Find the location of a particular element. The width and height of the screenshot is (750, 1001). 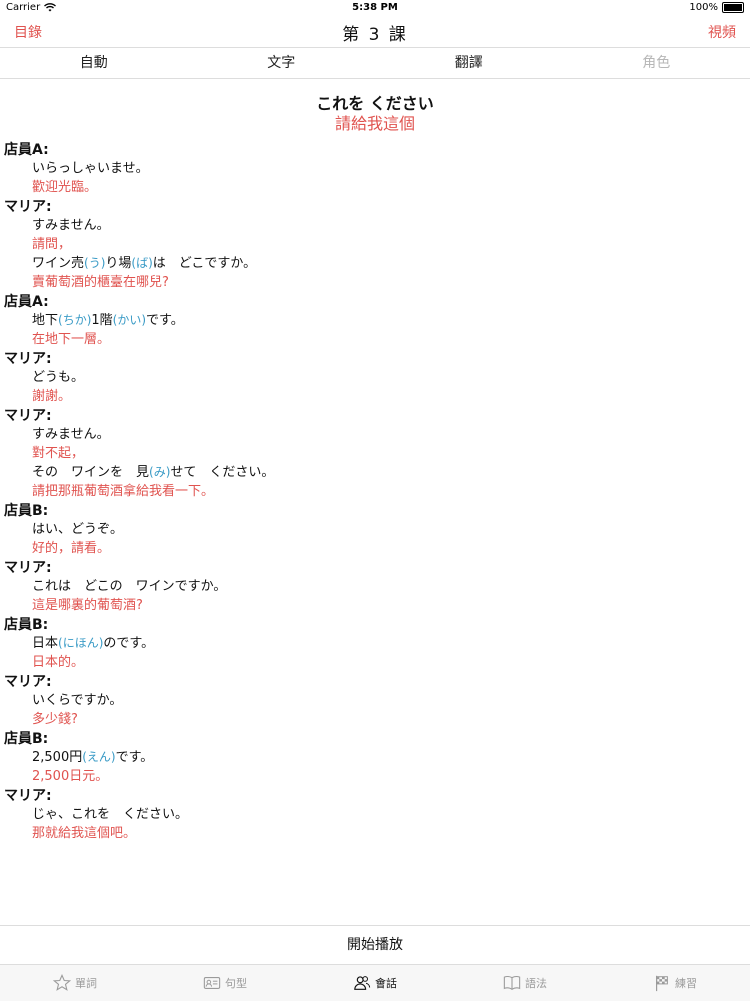

card-icon is located at coordinates (212, 983).